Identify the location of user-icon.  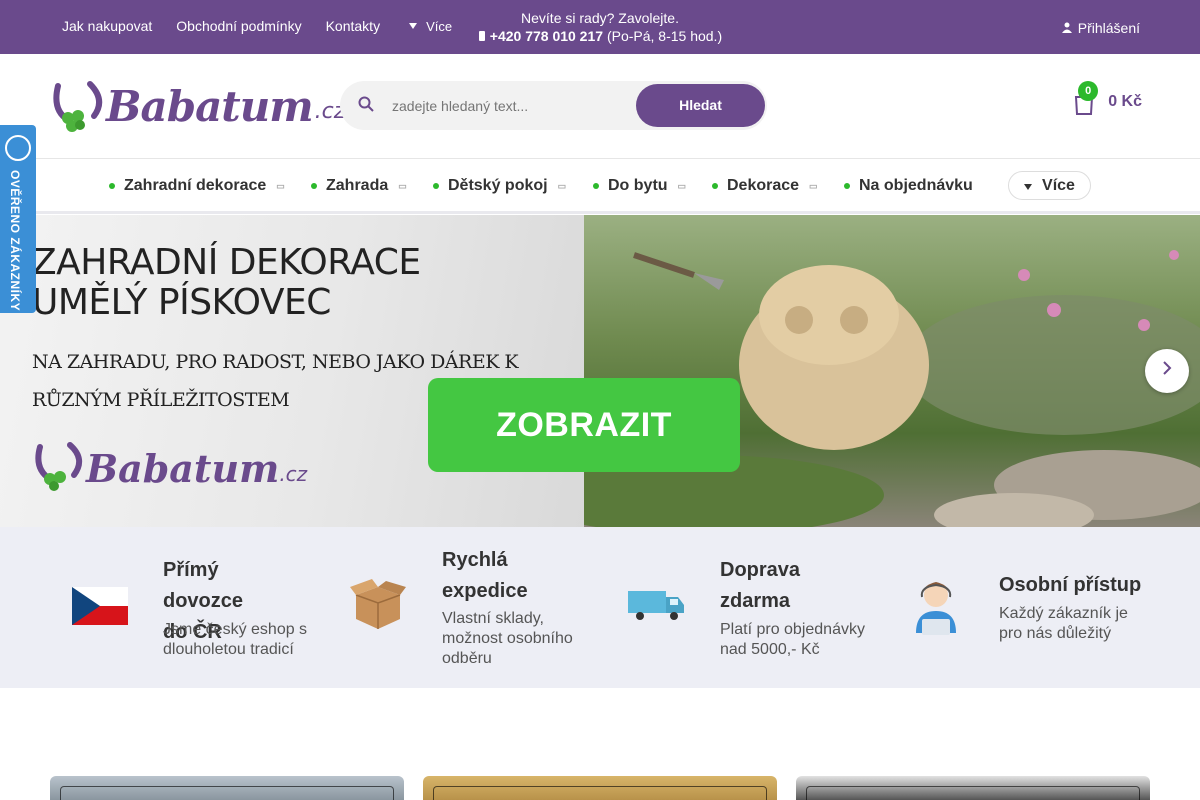
(1066, 28).